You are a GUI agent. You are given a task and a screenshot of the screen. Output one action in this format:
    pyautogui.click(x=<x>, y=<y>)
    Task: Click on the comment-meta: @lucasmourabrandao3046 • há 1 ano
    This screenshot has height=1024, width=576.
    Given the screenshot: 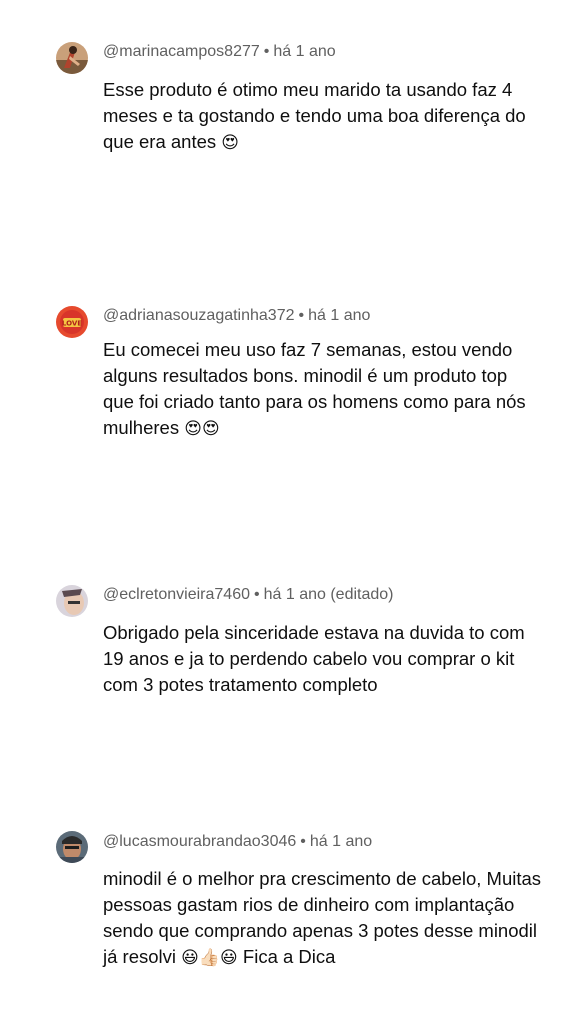 What is the action you would take?
    pyautogui.click(x=237, y=842)
    